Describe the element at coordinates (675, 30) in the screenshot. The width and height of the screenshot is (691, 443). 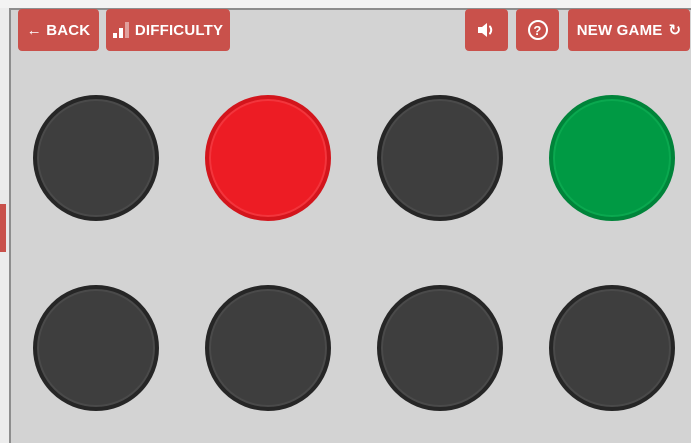
I see `refresh-icon: ↻` at that location.